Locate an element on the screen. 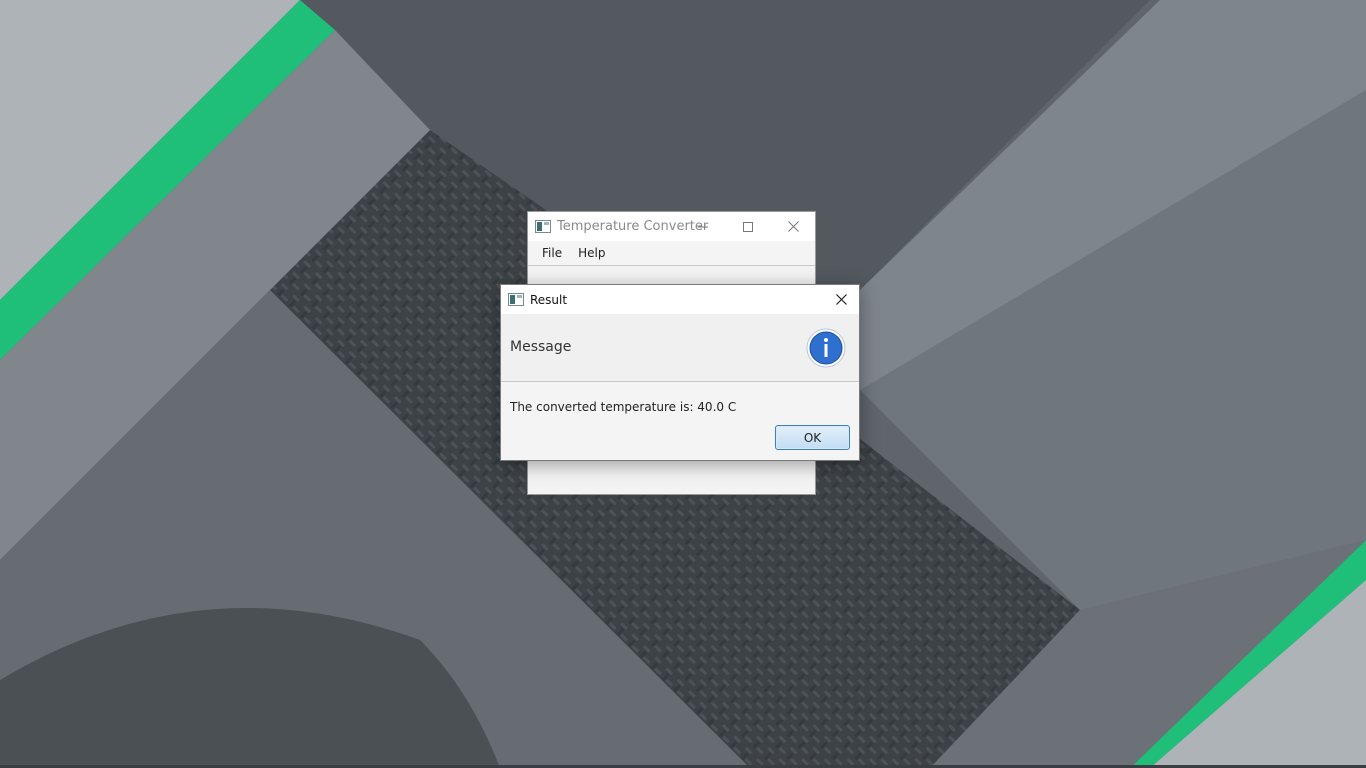 This screenshot has width=1366, height=768. info-icon is located at coordinates (826, 348).